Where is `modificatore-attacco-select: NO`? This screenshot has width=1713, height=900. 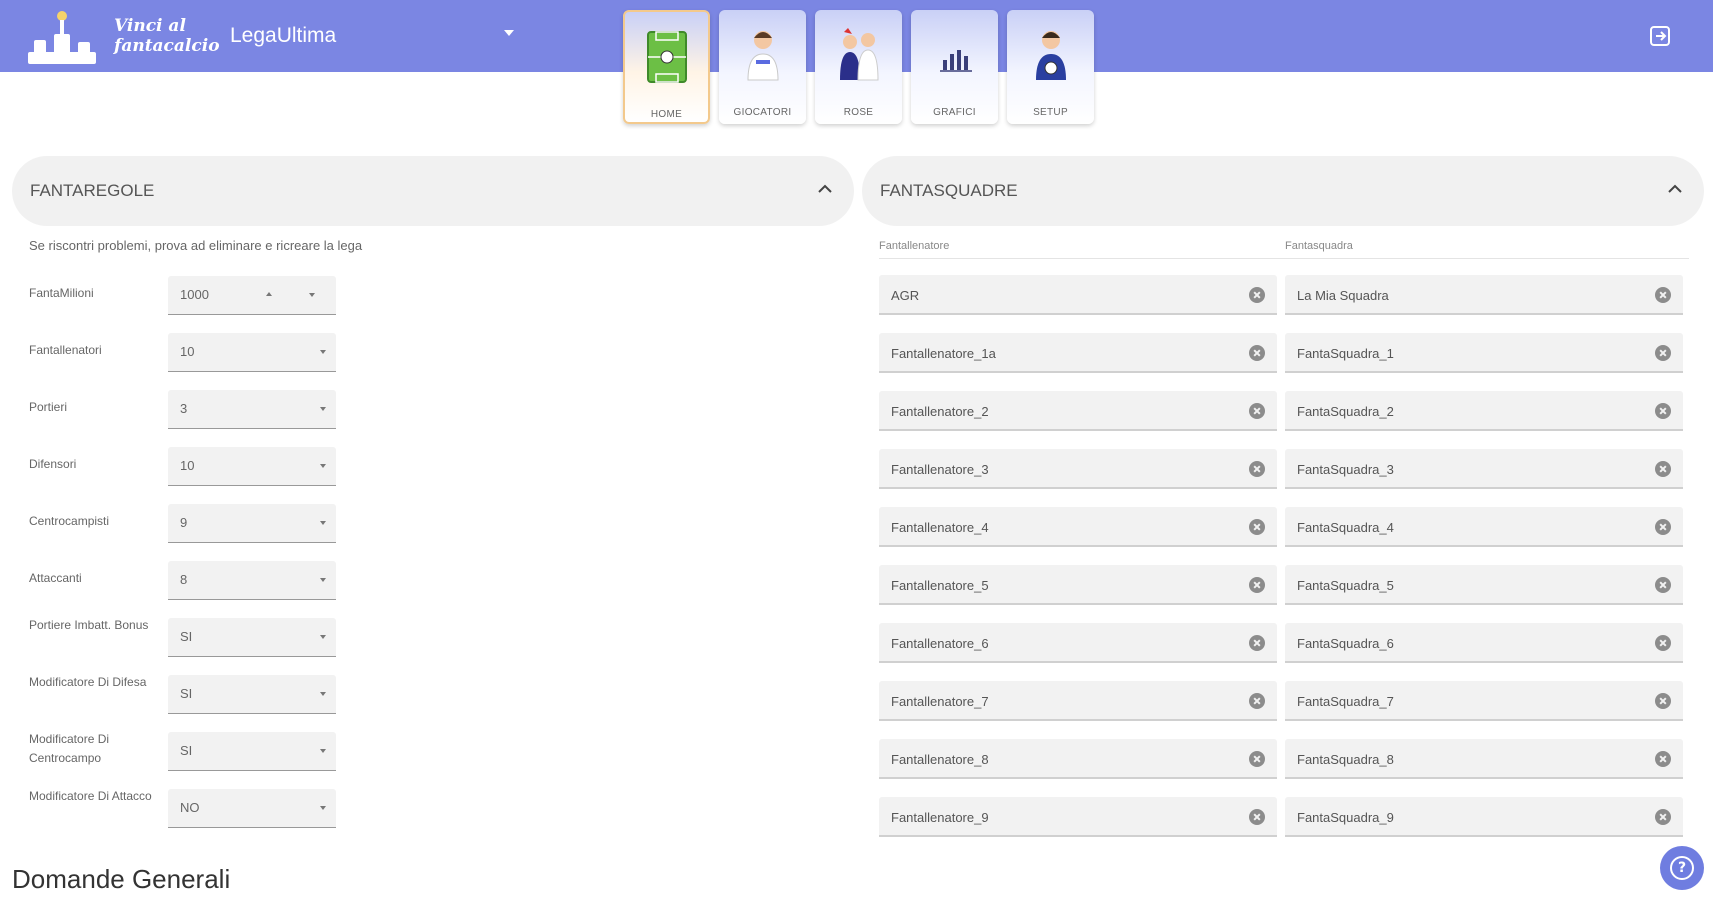 modificatore-attacco-select: NO is located at coordinates (252, 808).